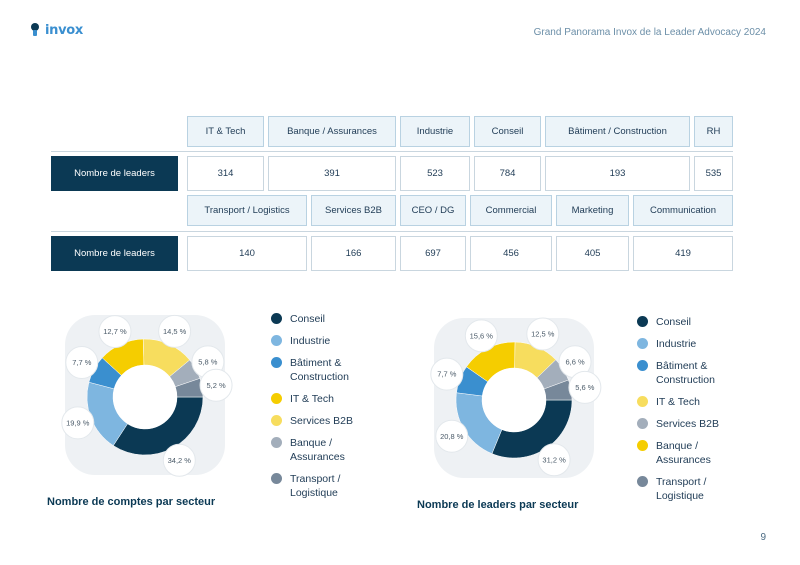 The width and height of the screenshot is (800, 565). What do you see at coordinates (225, 131) in the screenshot?
I see `table-header-cell: IT & Tech` at bounding box center [225, 131].